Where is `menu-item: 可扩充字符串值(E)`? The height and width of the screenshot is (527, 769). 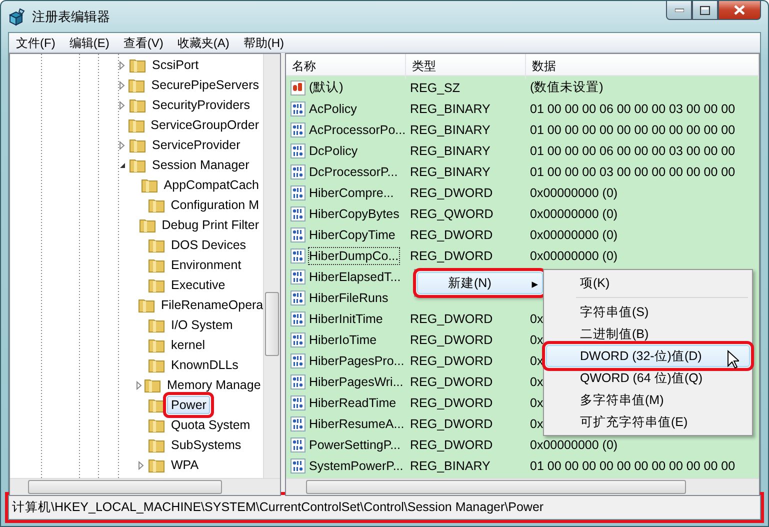 menu-item: 可扩充字符串值(E) is located at coordinates (648, 422).